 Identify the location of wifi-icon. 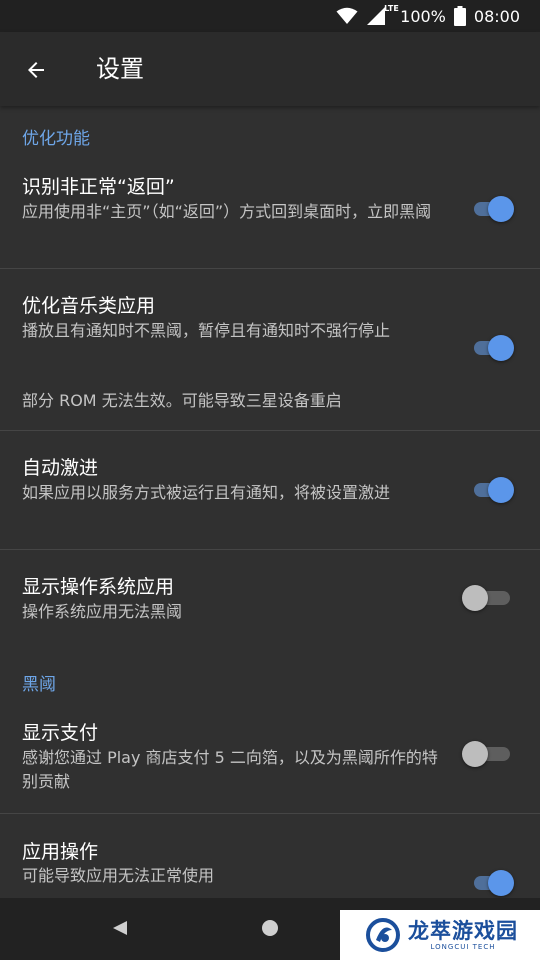
(347, 15).